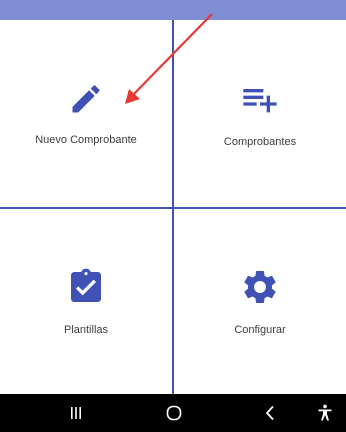  I want to click on status-bar, so click(173, 10).